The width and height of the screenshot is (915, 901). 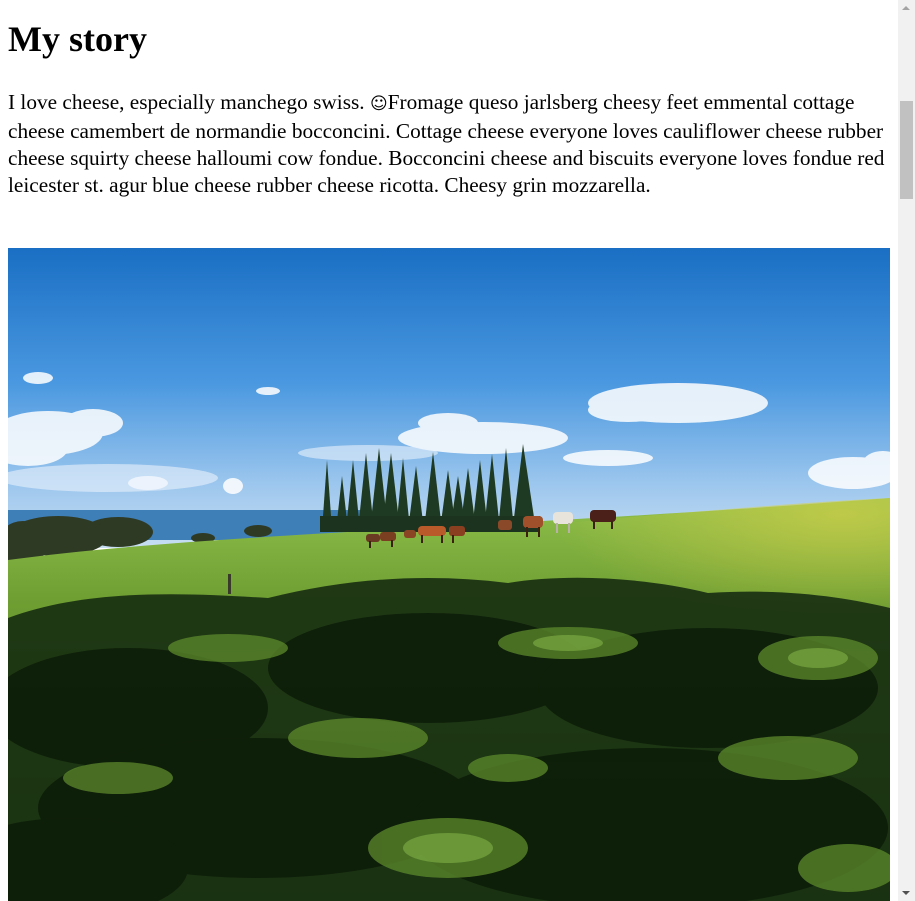 I want to click on smiley-icon: ☺, so click(x=378, y=104).